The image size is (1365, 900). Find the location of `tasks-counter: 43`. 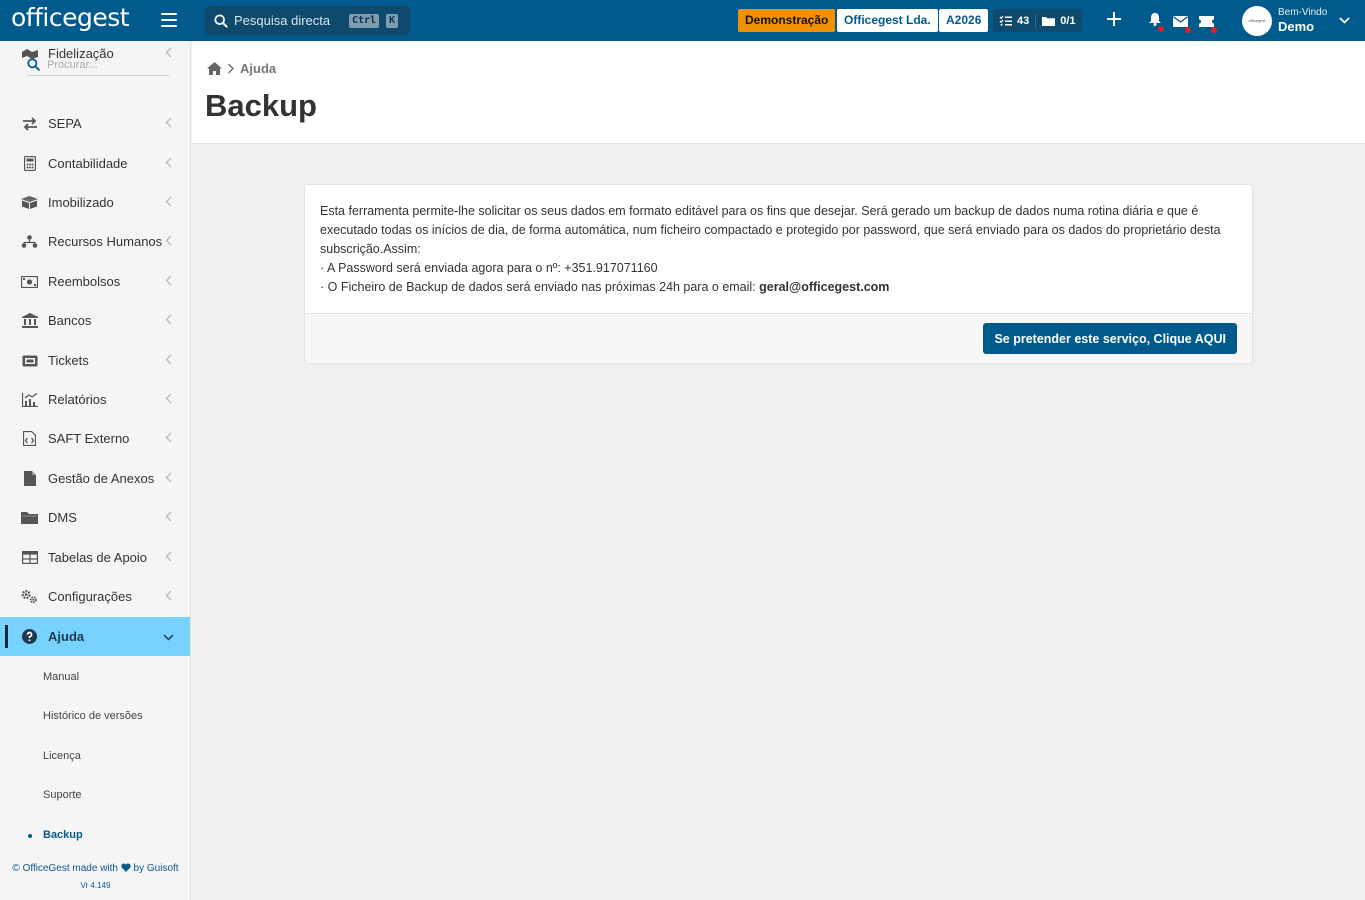

tasks-counter: 43 is located at coordinates (1014, 21).